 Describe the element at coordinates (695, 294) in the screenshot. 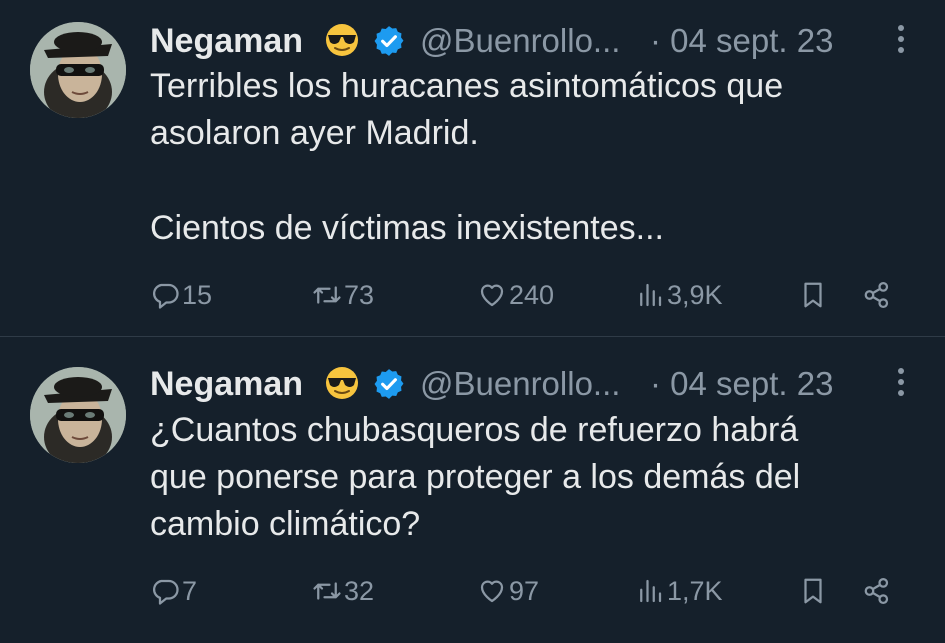

I see `views-count: 3,9K` at that location.